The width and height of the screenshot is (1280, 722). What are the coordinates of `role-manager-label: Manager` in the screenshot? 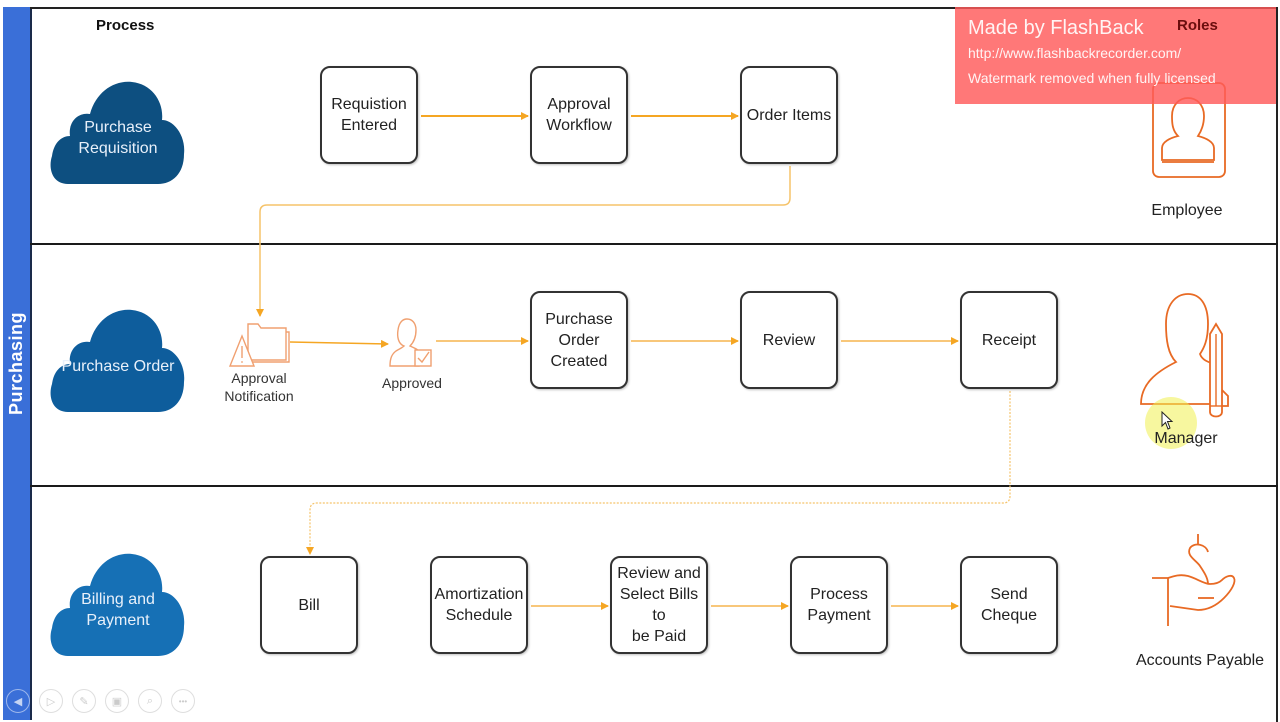 It's located at (1186, 438).